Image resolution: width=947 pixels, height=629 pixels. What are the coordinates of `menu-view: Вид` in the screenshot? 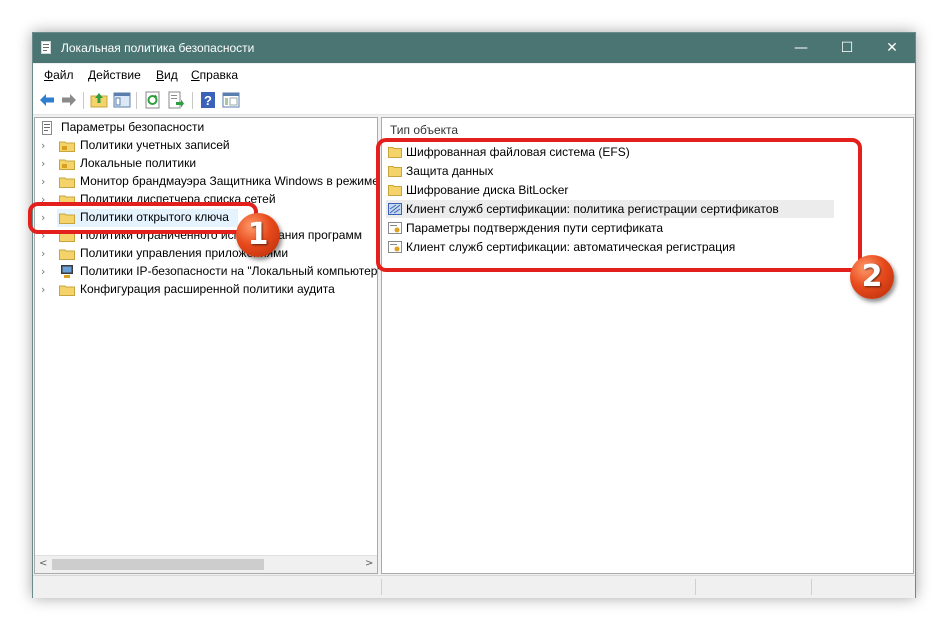 It's located at (167, 75).